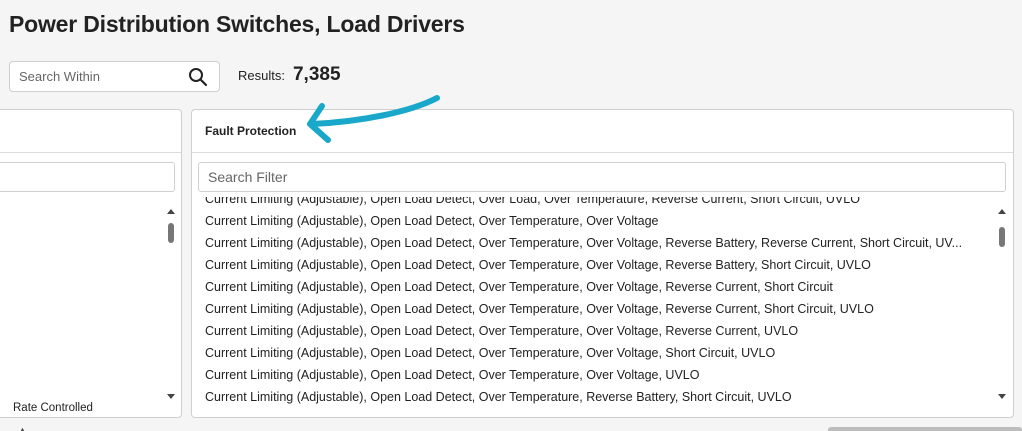 The image size is (1022, 431). What do you see at coordinates (171, 233) in the screenshot?
I see `left-scrollbar-thumb` at bounding box center [171, 233].